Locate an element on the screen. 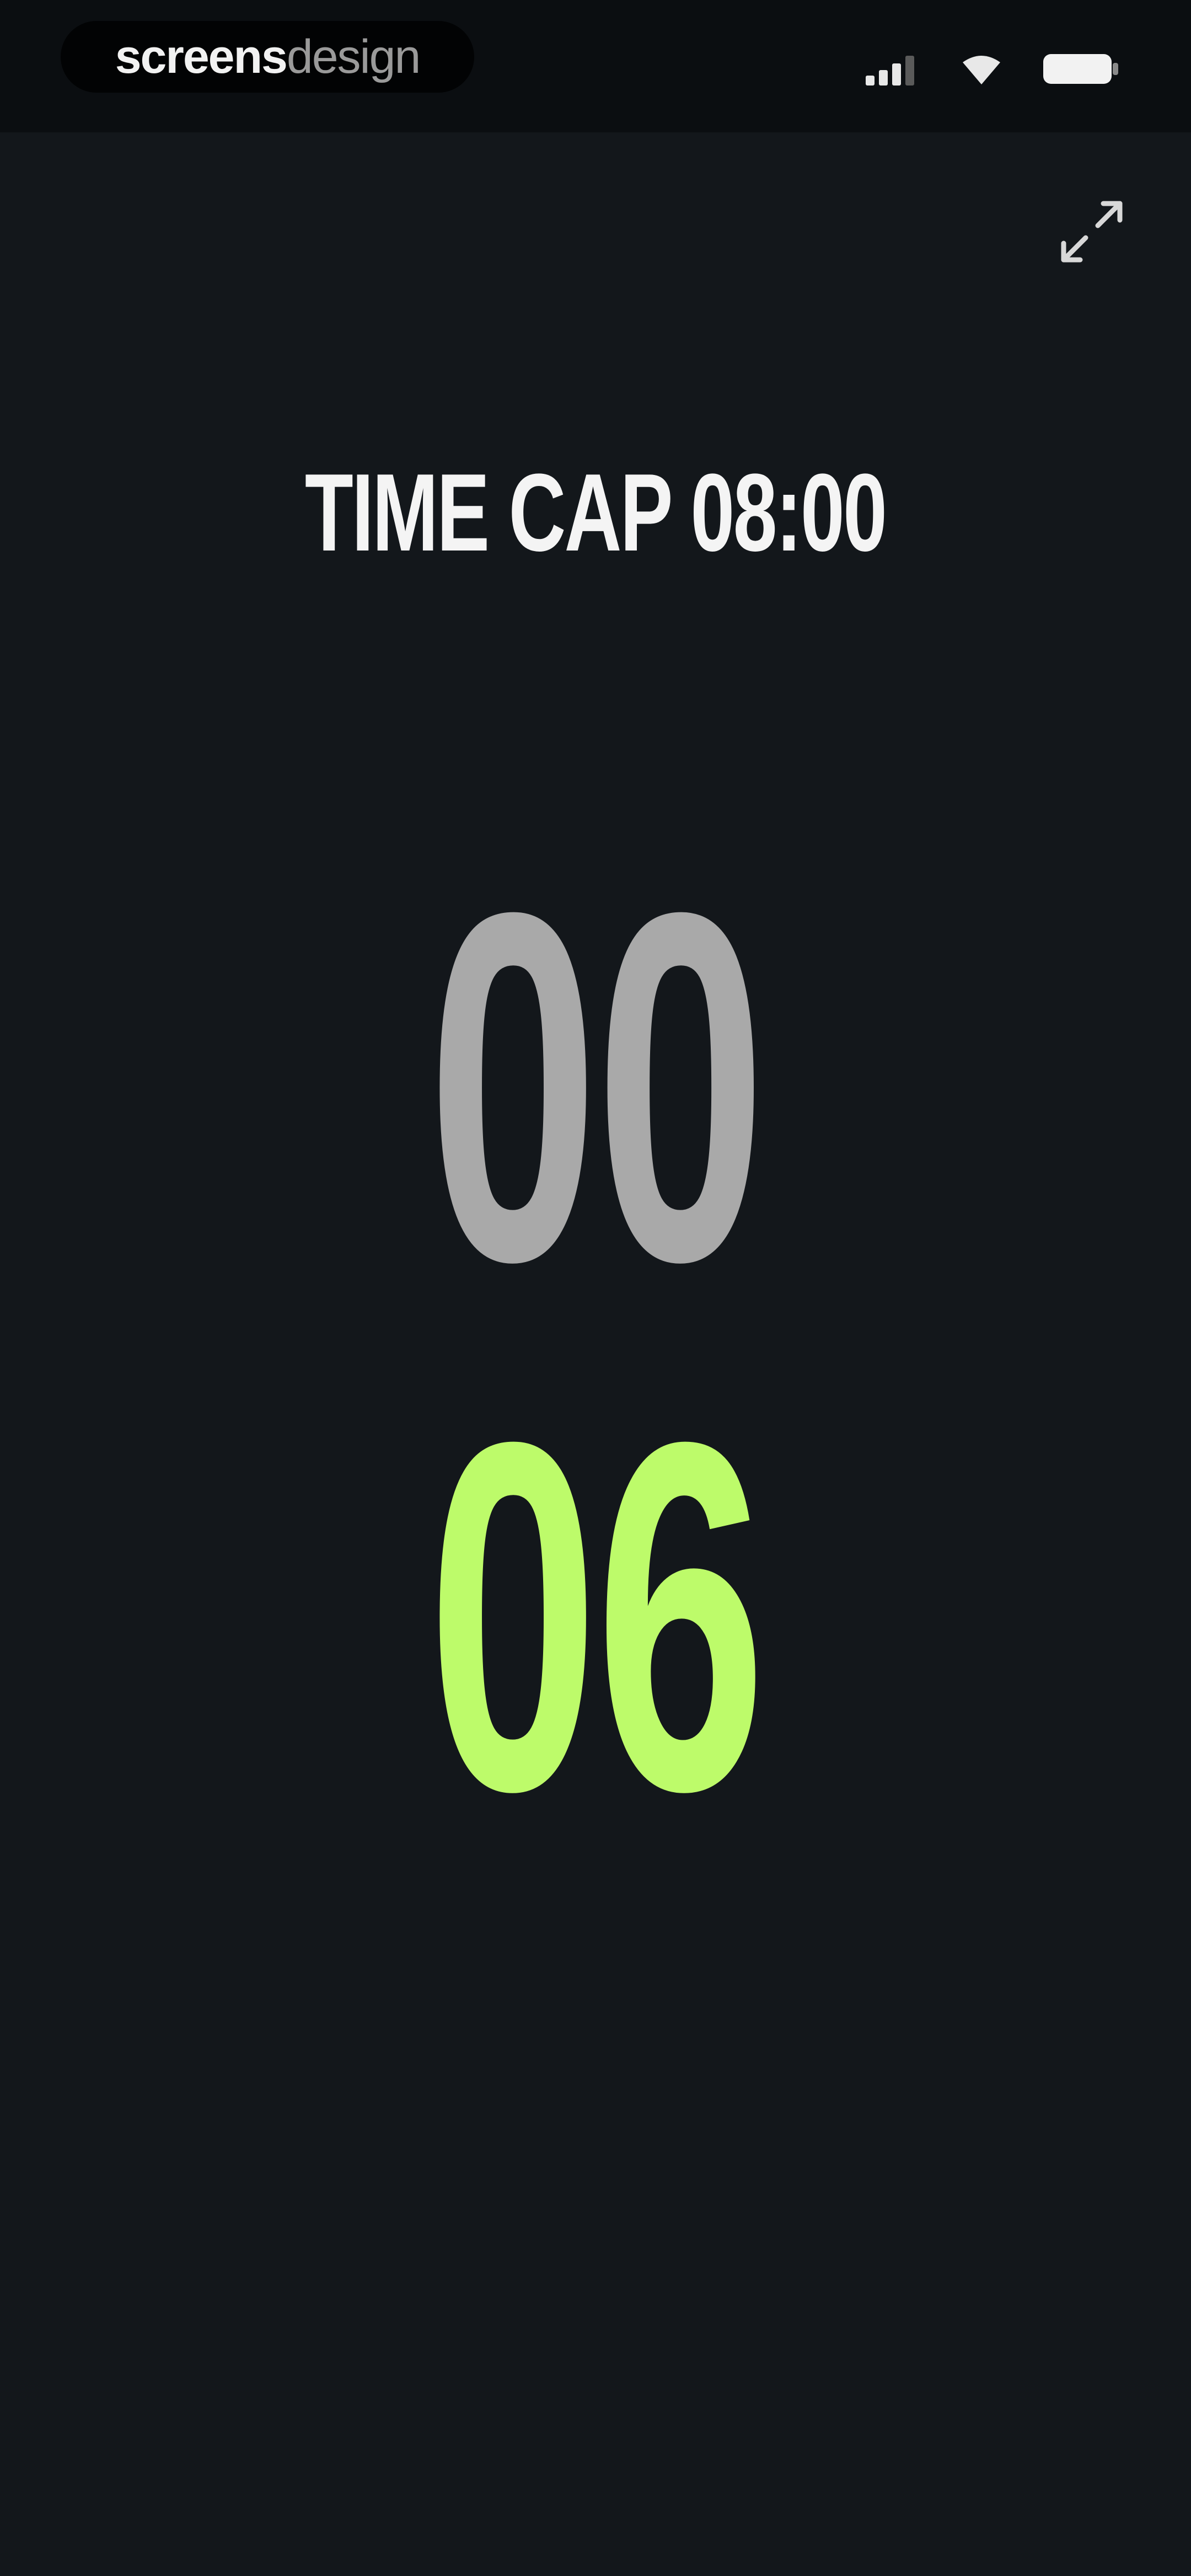 The height and width of the screenshot is (2576, 1191). fullscreen-button is located at coordinates (1091, 231).